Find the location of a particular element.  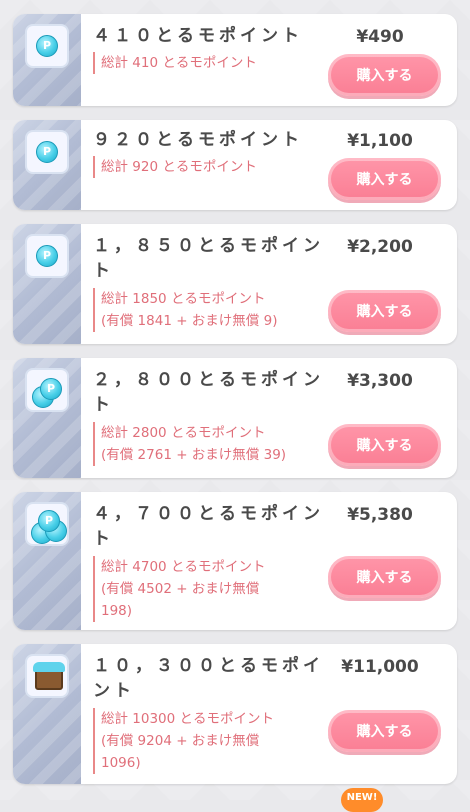

desc-line: (有償 4502 + おまけ無償 is located at coordinates (180, 589).